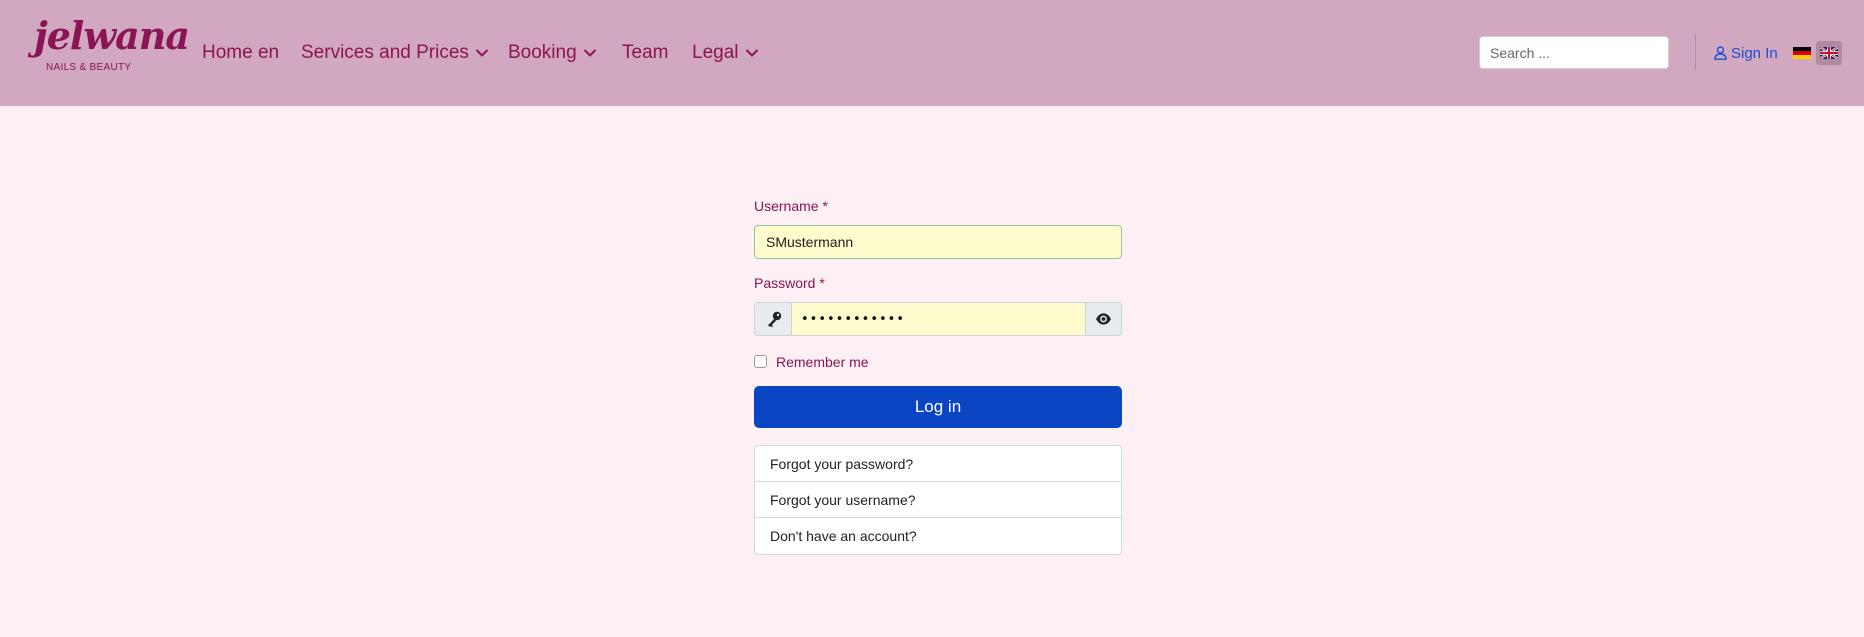 The height and width of the screenshot is (637, 1864). I want to click on password-group, so click(938, 319).